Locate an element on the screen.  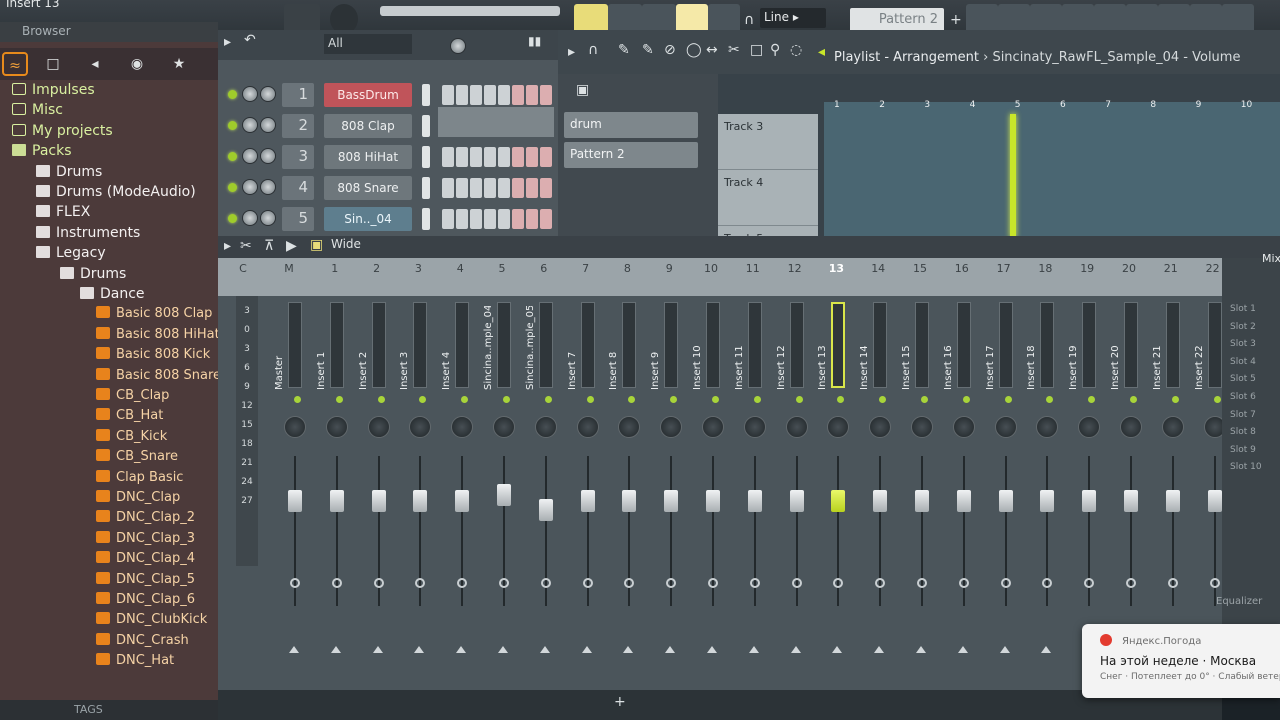
channel-name-button: 808 Clap is located at coordinates (368, 126).